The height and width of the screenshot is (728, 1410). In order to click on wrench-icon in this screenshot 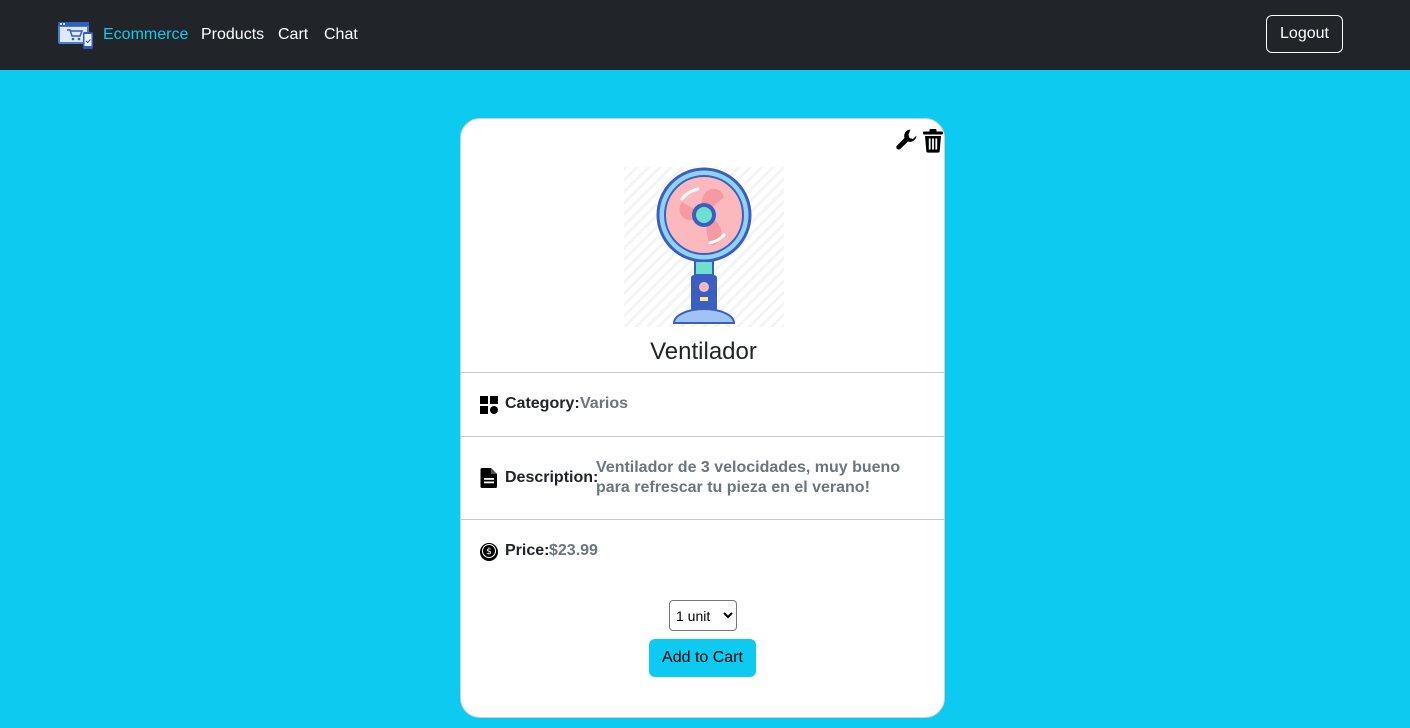, I will do `click(908, 140)`.